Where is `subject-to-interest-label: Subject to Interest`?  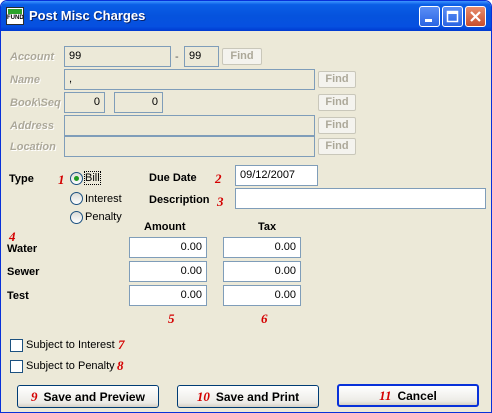
subject-to-interest-label: Subject to Interest is located at coordinates (70, 345).